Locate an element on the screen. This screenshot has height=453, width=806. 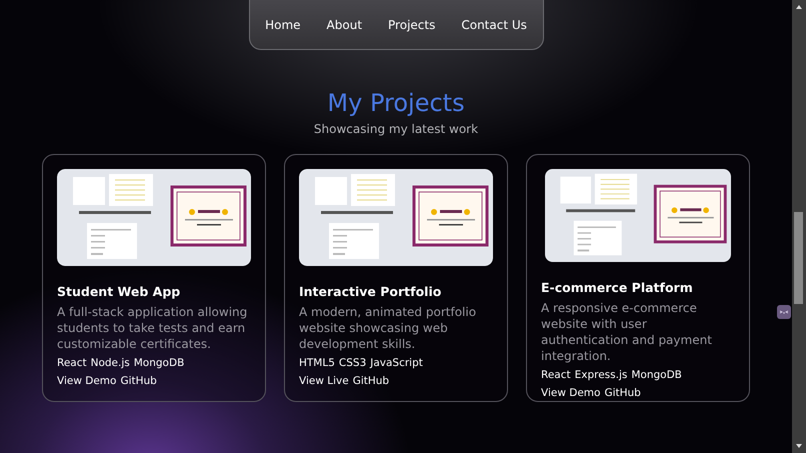
project-title: Interactive Portfolio is located at coordinates (370, 292).